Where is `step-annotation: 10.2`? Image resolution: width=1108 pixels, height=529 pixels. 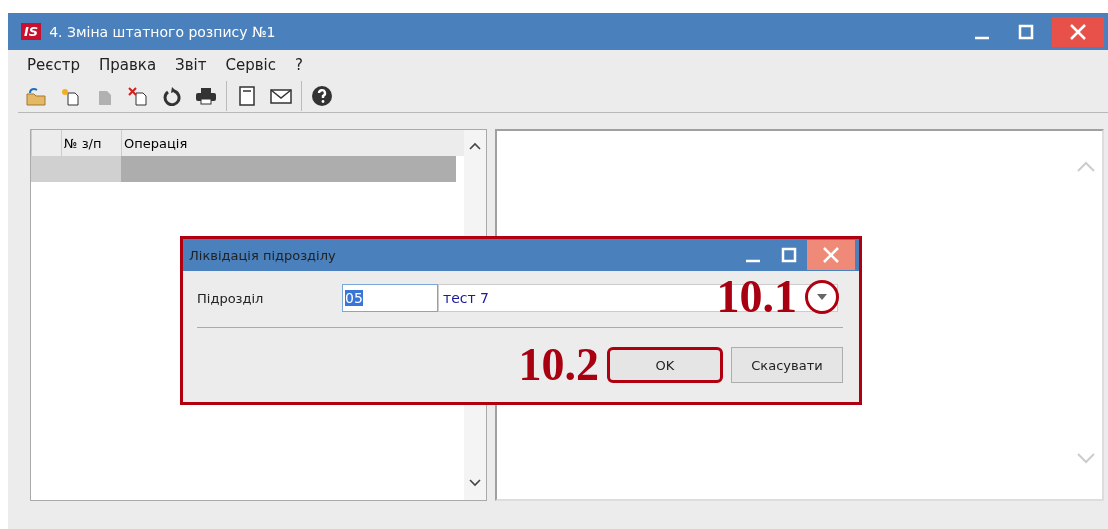
step-annotation: 10.2 is located at coordinates (558, 365).